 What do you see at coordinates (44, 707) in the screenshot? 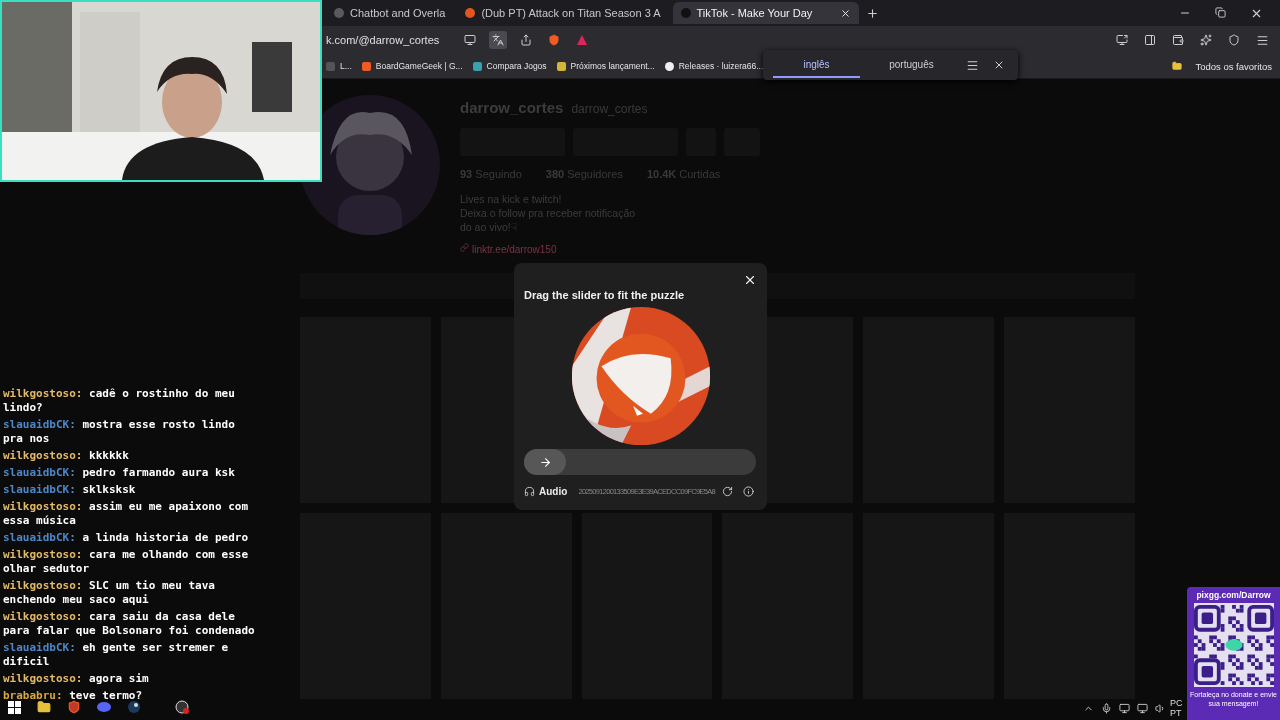
I see `folder-icon` at bounding box center [44, 707].